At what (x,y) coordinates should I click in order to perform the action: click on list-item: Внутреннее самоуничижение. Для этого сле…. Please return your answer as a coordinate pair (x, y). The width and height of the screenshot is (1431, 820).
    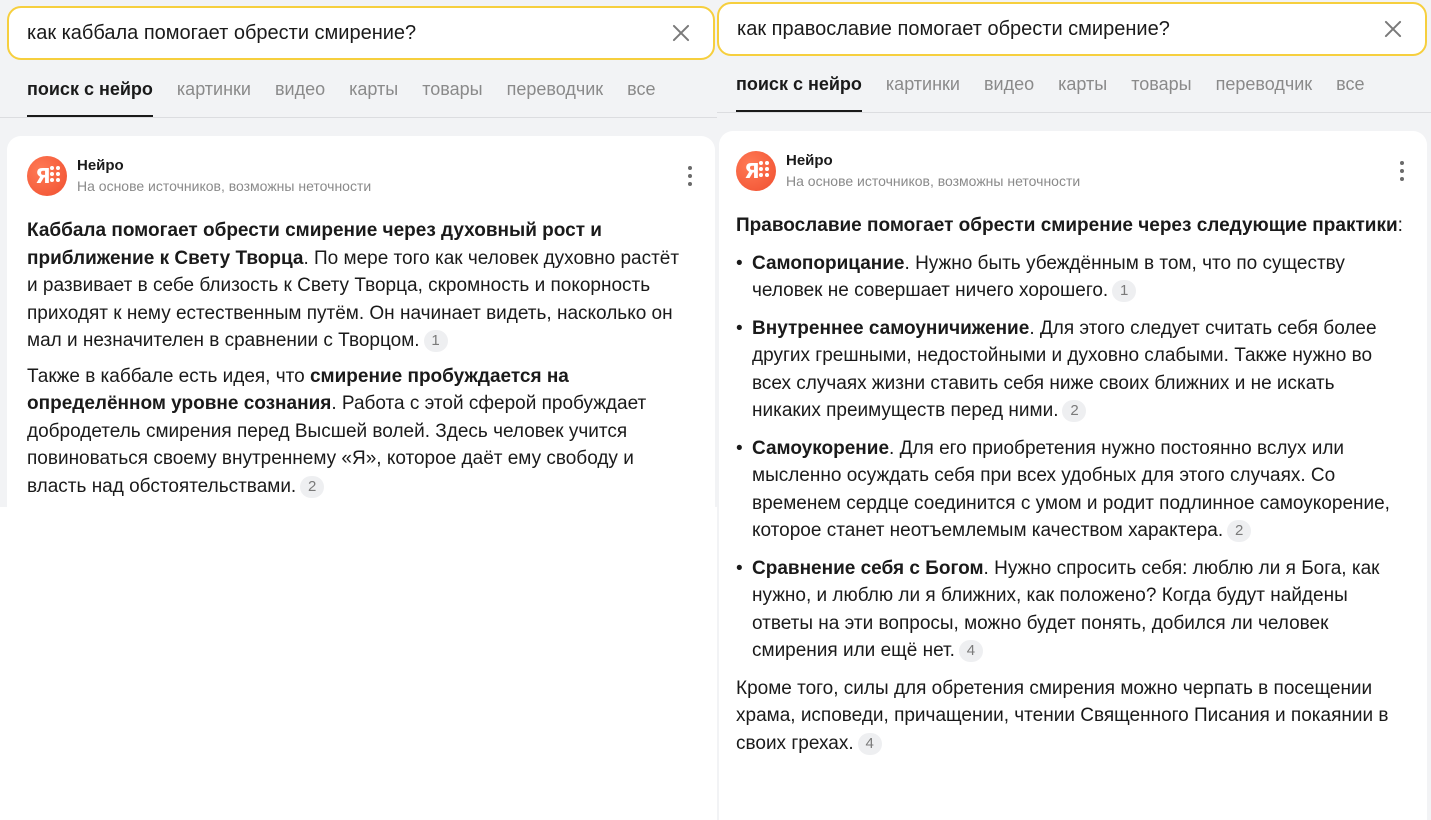
    Looking at the image, I should click on (1070, 370).